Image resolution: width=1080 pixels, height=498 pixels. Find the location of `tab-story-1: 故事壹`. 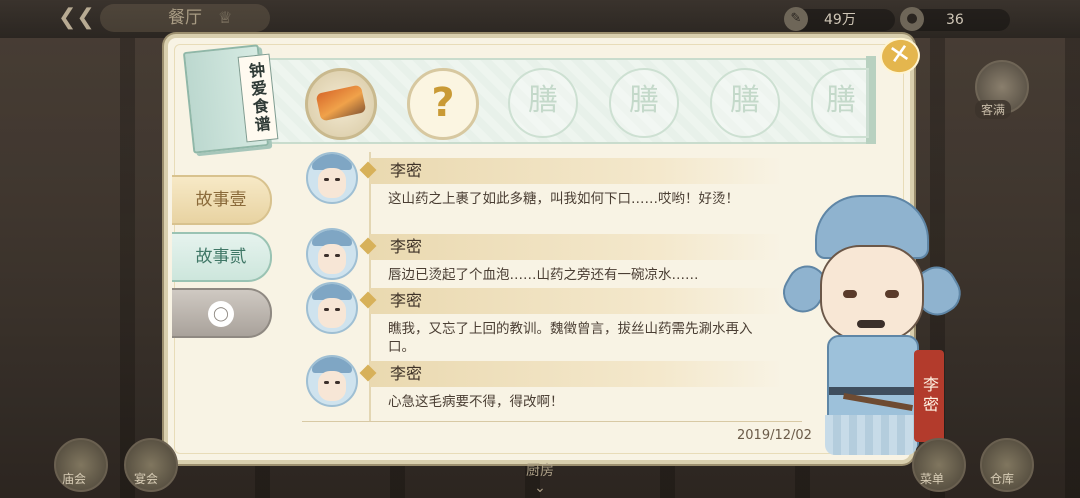

tab-story-1: 故事壹 is located at coordinates (222, 200).